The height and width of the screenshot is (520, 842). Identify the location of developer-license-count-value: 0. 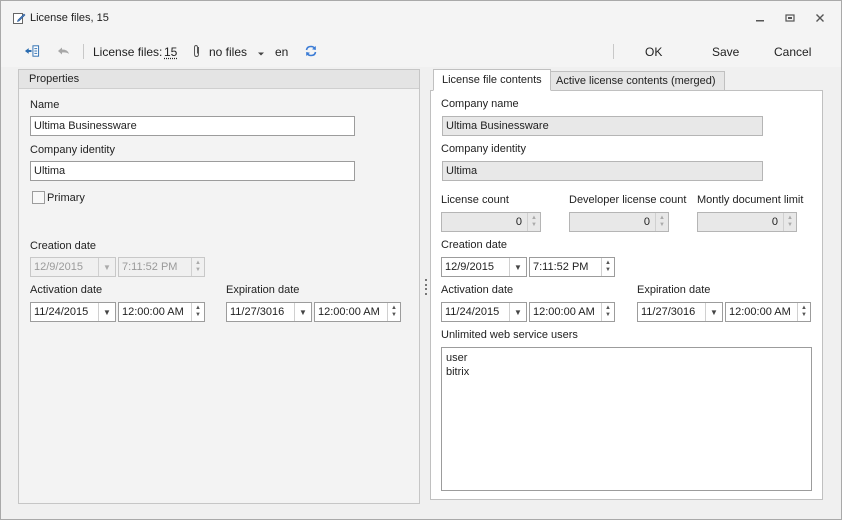
(646, 222).